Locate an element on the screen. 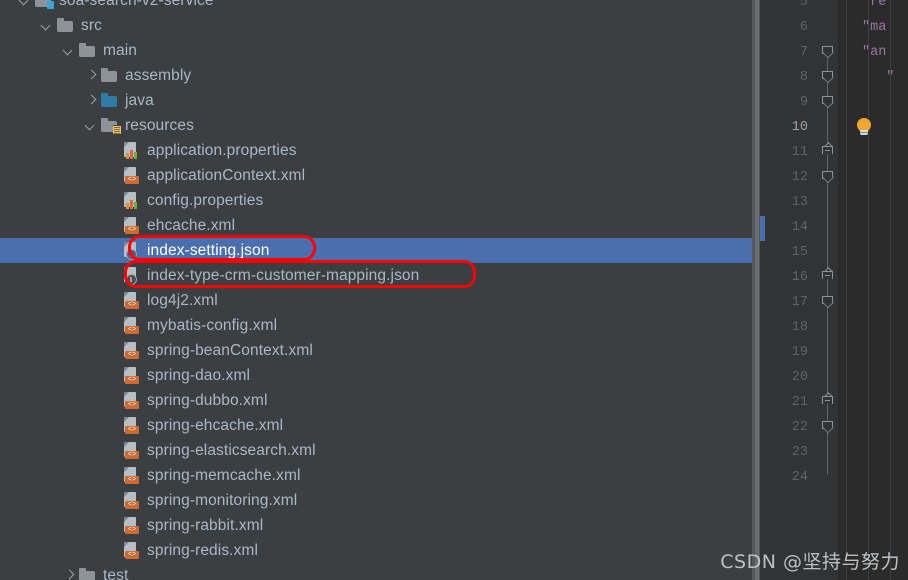 The height and width of the screenshot is (580, 908). line-number: 17 is located at coordinates (799, 302).